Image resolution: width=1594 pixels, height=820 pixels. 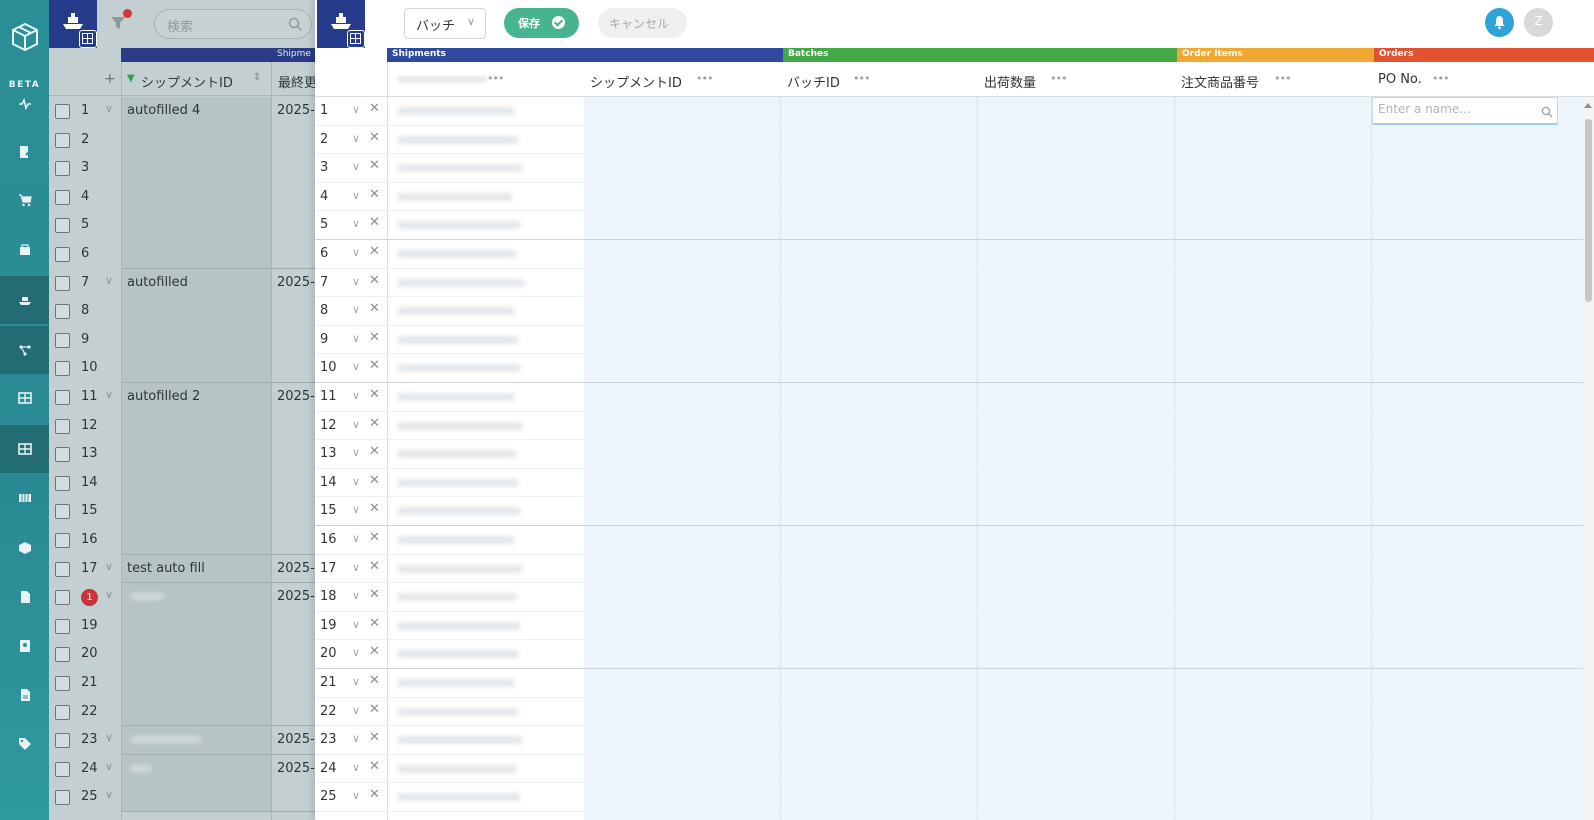 What do you see at coordinates (954, 683) in the screenshot?
I see `table-row: 21 ∨ ✕` at bounding box center [954, 683].